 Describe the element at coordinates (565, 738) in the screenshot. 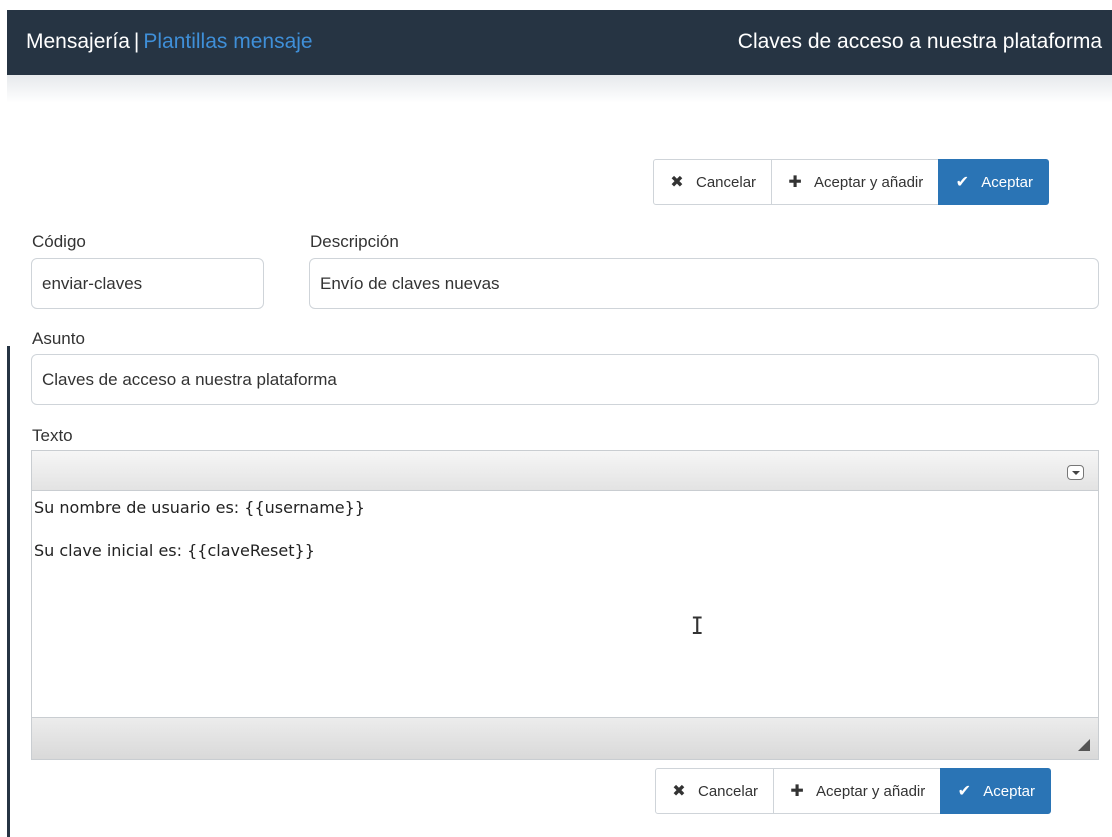

I see `editor-statusbar` at that location.